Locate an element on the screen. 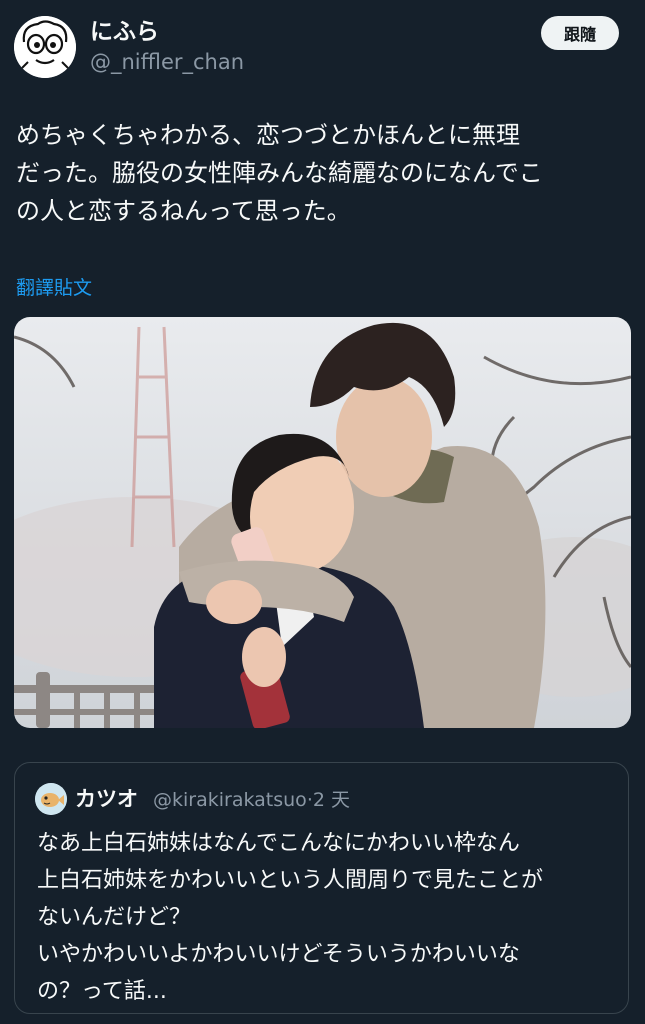 This screenshot has height=1024, width=645. tweet-text-line: めちゃくちゃわかる、恋つづとかほんとに無理 is located at coordinates (268, 135).